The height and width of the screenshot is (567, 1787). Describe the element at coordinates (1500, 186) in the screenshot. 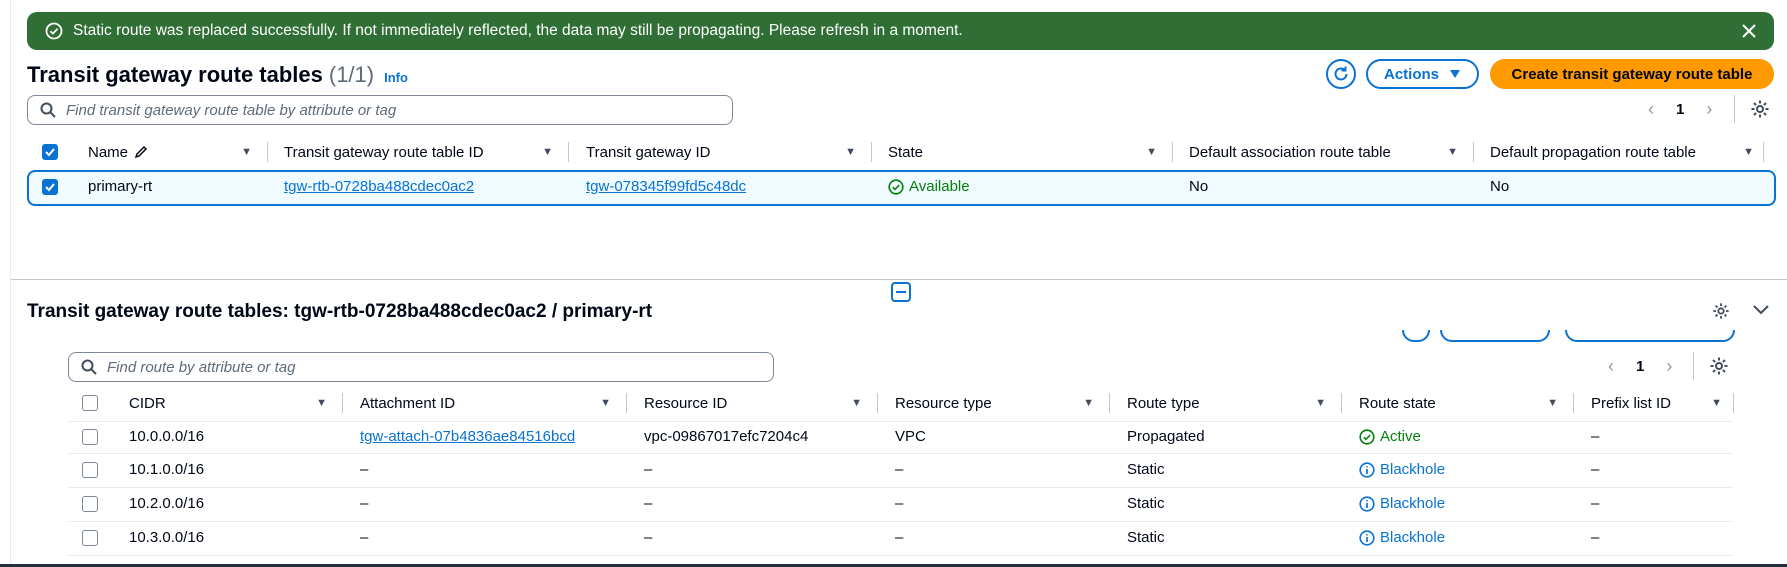

I see `default-propagation-value: No` at that location.